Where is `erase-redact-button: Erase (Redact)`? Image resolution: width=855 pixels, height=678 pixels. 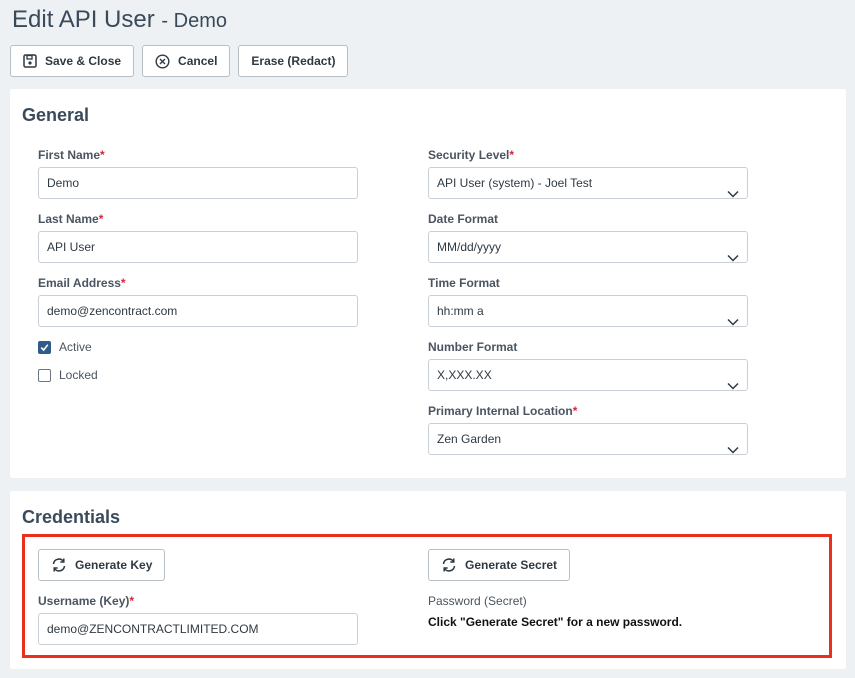
erase-redact-button: Erase (Redact) is located at coordinates (293, 61).